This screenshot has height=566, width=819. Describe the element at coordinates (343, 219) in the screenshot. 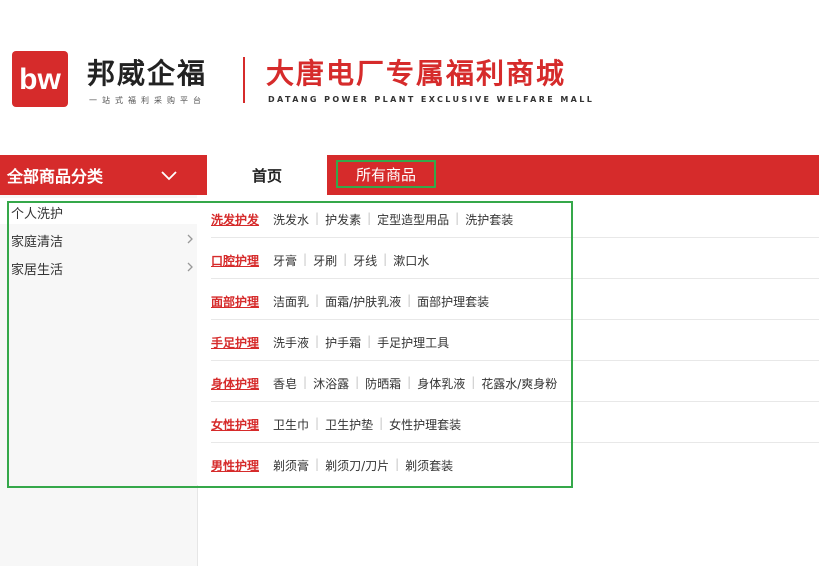

I see `subcategory-link: 护发素` at that location.